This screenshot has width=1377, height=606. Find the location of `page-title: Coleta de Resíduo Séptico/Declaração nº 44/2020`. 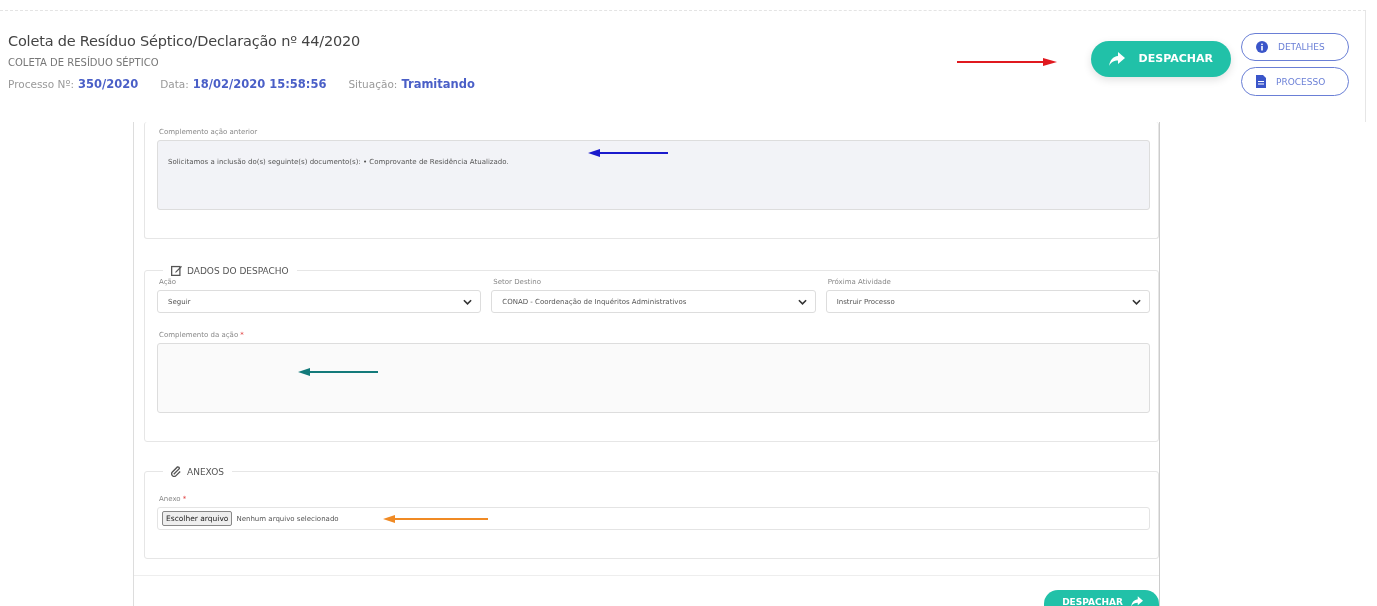

page-title: Coleta de Resíduo Séptico/Declaração nº 44/2020 is located at coordinates (185, 41).